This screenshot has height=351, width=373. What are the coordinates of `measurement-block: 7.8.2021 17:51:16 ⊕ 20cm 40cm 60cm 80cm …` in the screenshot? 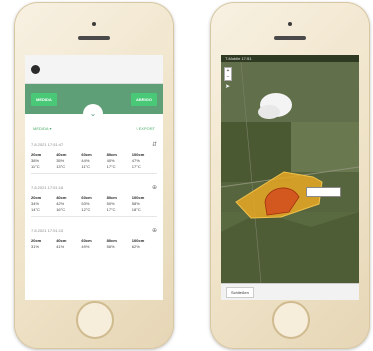 It's located at (94, 197).